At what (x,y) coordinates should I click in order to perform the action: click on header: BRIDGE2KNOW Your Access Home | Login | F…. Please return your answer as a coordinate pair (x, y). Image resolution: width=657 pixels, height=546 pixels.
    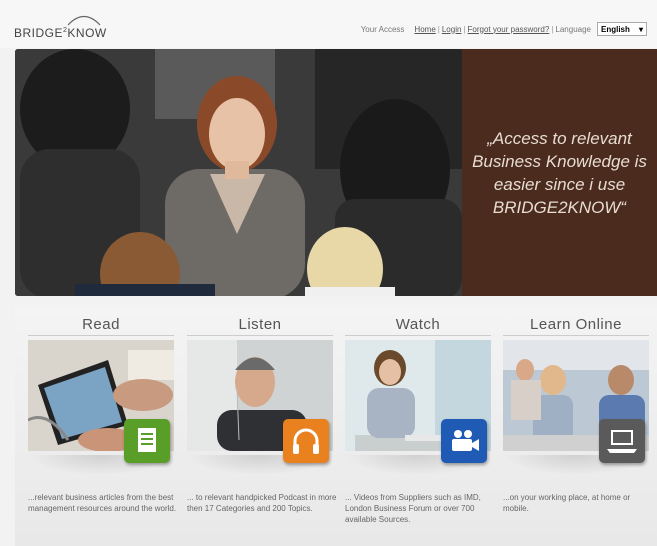
    Looking at the image, I should click on (328, 24).